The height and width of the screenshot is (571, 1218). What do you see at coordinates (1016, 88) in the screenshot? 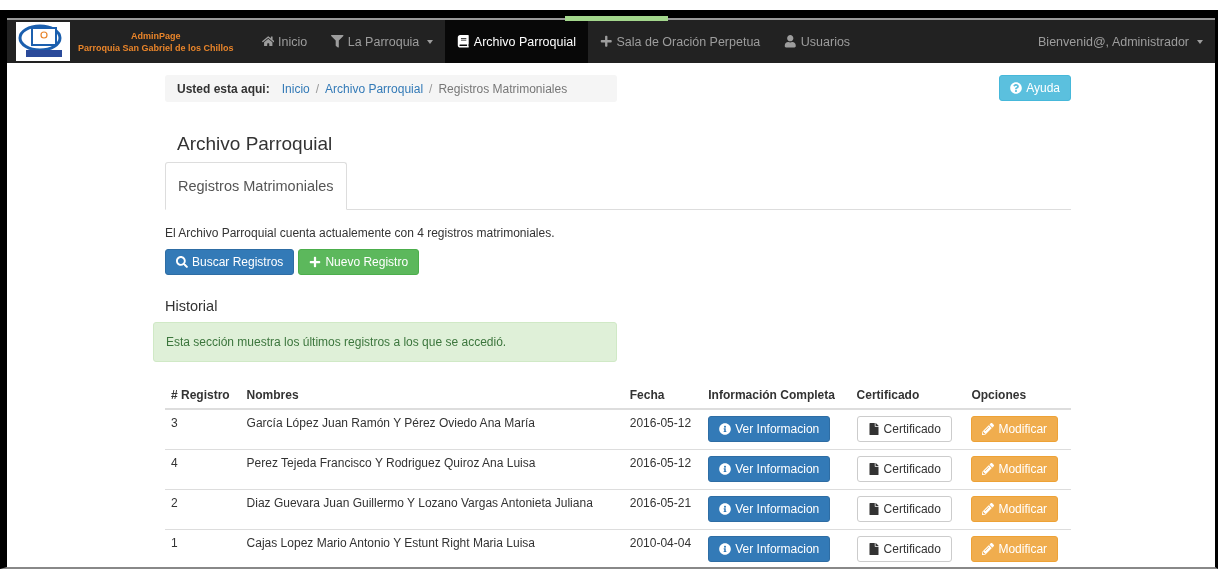
I see `help-icon` at bounding box center [1016, 88].